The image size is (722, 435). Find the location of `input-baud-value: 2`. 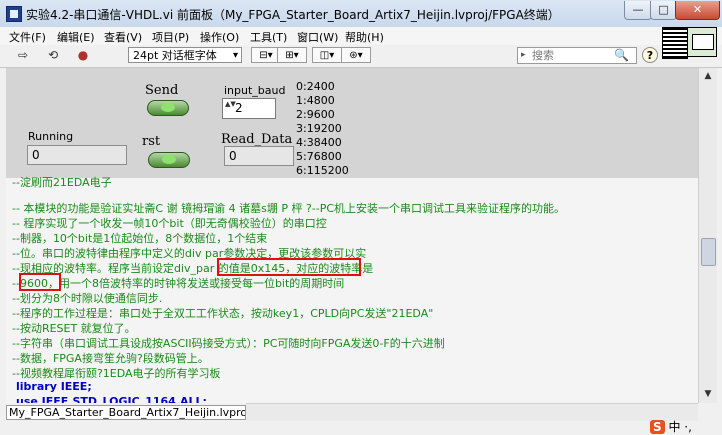

input-baud-value: 2 is located at coordinates (239, 108).